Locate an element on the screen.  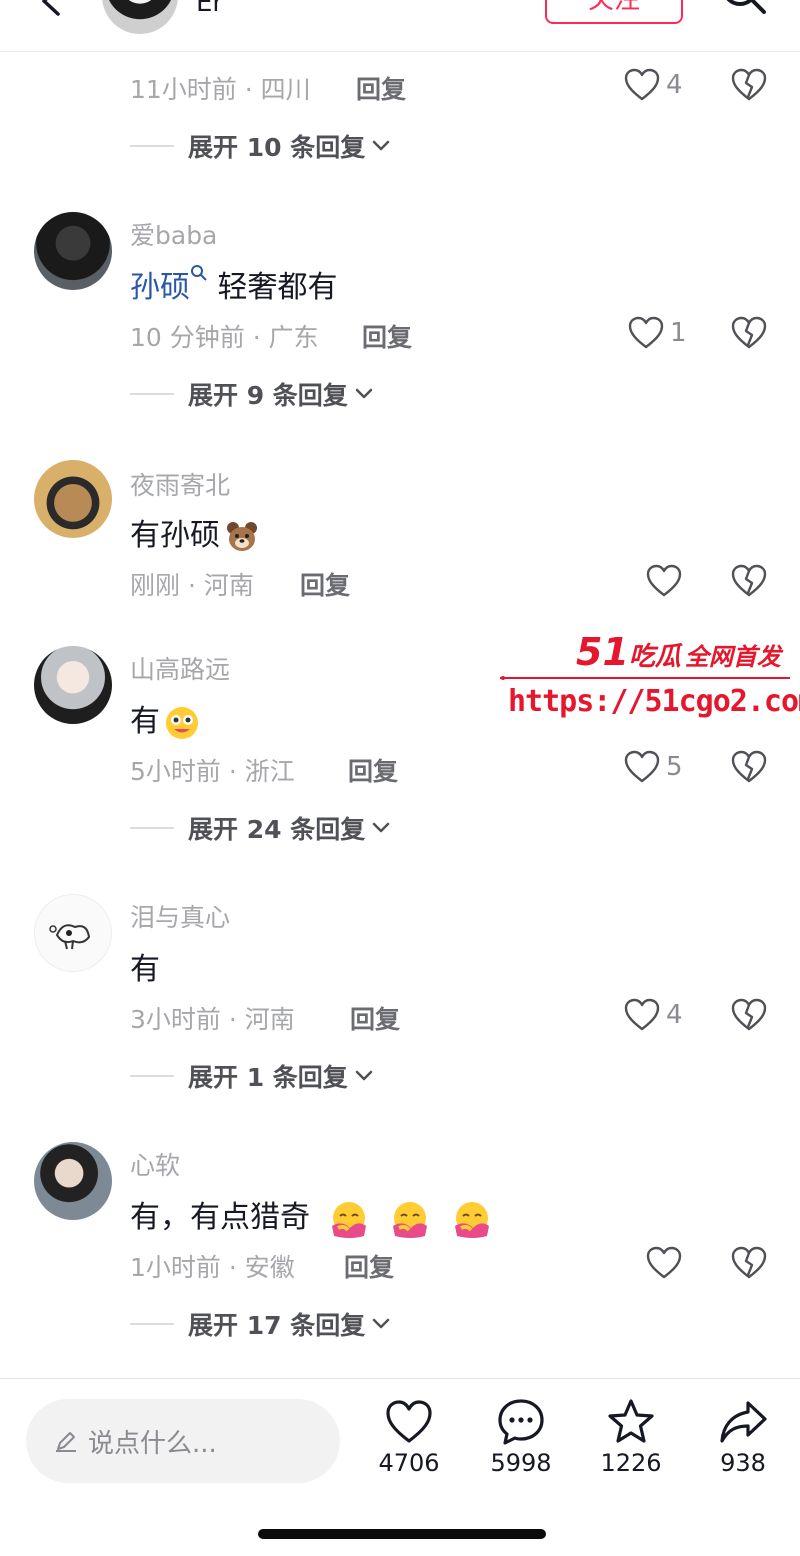
star-eyes-emoji-icon is located at coordinates (182, 722).